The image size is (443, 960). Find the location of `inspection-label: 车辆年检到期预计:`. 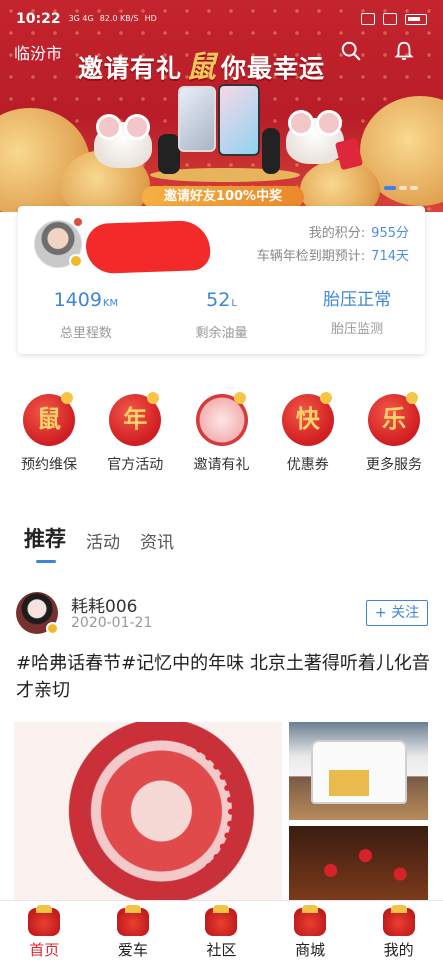

inspection-label: 车辆年检到期预计: is located at coordinates (311, 256).